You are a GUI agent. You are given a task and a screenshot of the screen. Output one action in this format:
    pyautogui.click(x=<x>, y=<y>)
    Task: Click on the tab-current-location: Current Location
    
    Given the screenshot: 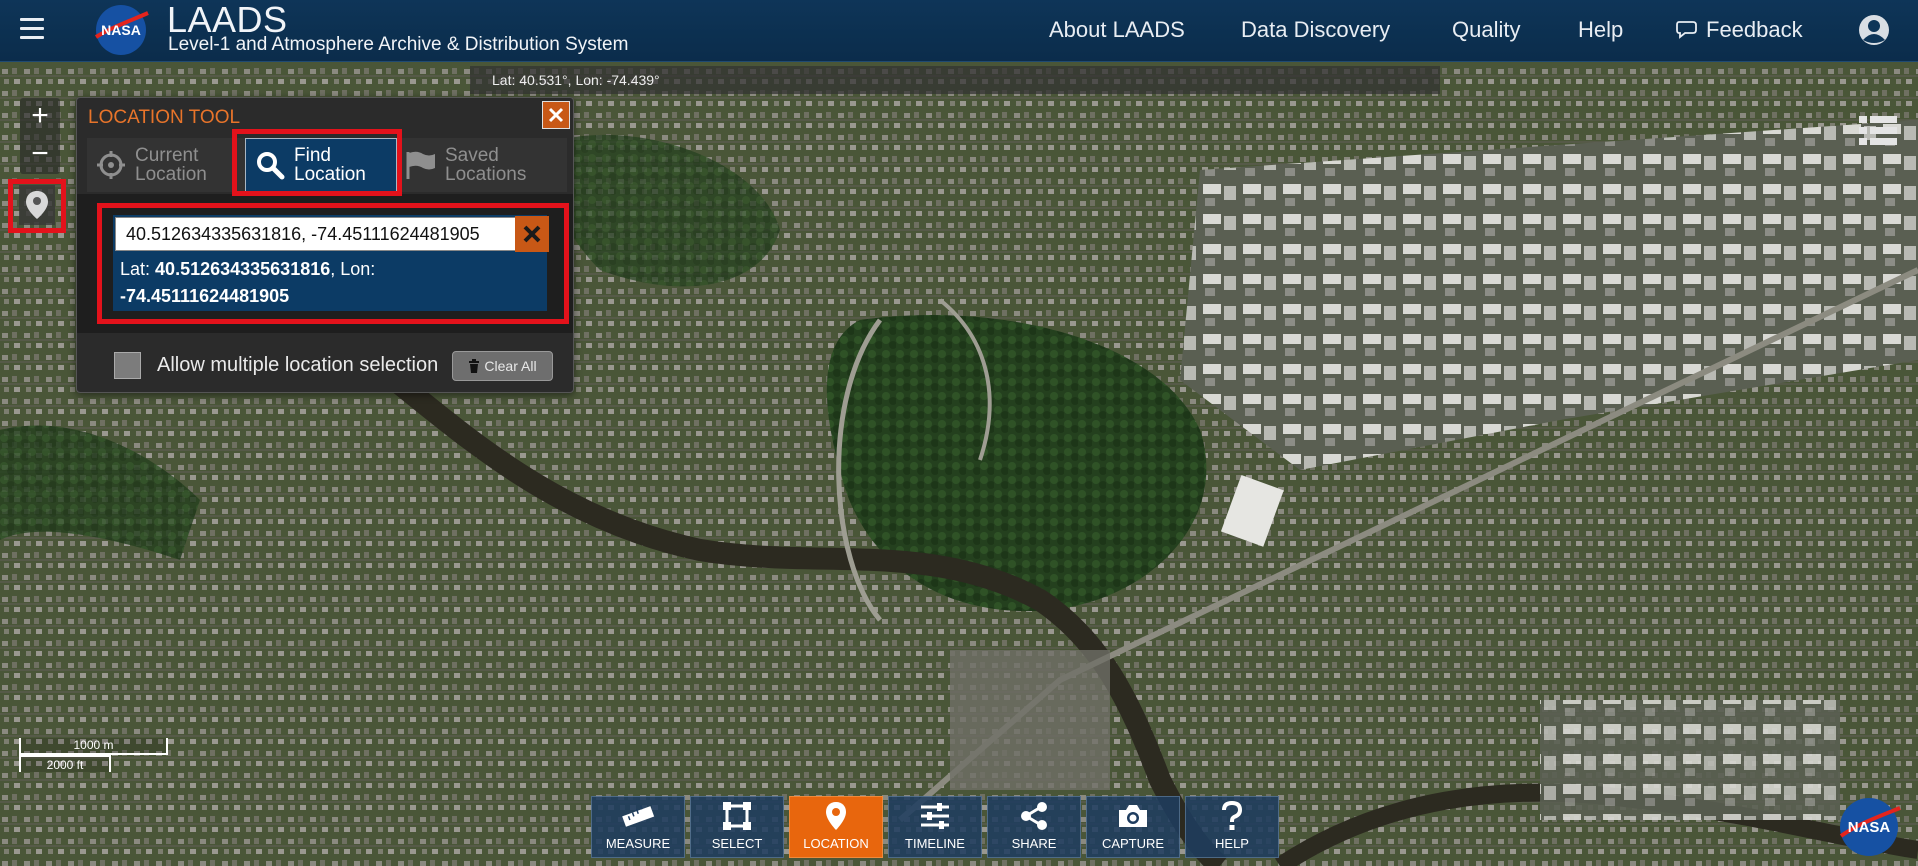 What is the action you would take?
    pyautogui.click(x=167, y=165)
    